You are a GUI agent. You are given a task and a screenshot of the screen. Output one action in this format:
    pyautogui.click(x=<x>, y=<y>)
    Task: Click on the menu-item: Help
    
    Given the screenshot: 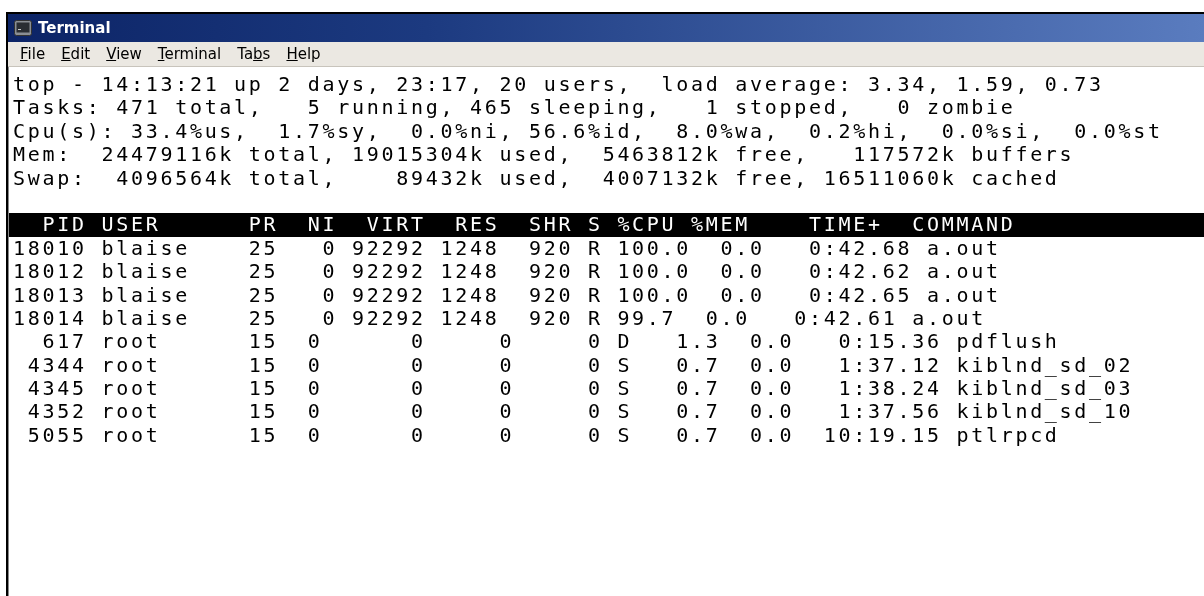 What is the action you would take?
    pyautogui.click(x=303, y=54)
    